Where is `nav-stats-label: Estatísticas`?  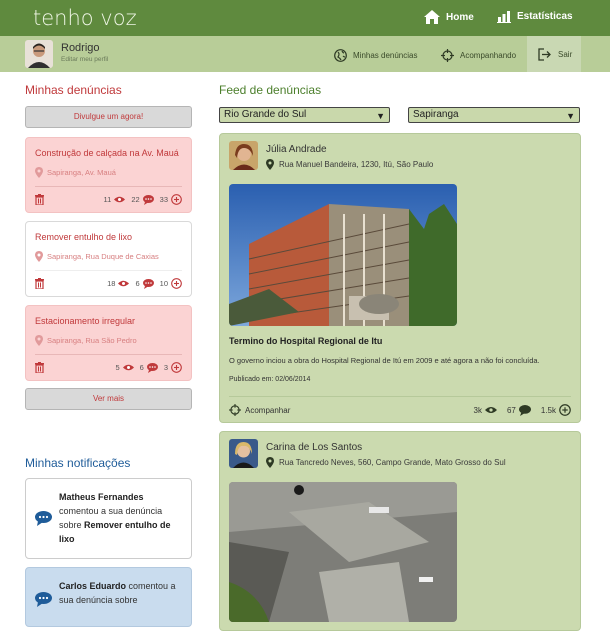
nav-stats-label: Estatísticas is located at coordinates (545, 16).